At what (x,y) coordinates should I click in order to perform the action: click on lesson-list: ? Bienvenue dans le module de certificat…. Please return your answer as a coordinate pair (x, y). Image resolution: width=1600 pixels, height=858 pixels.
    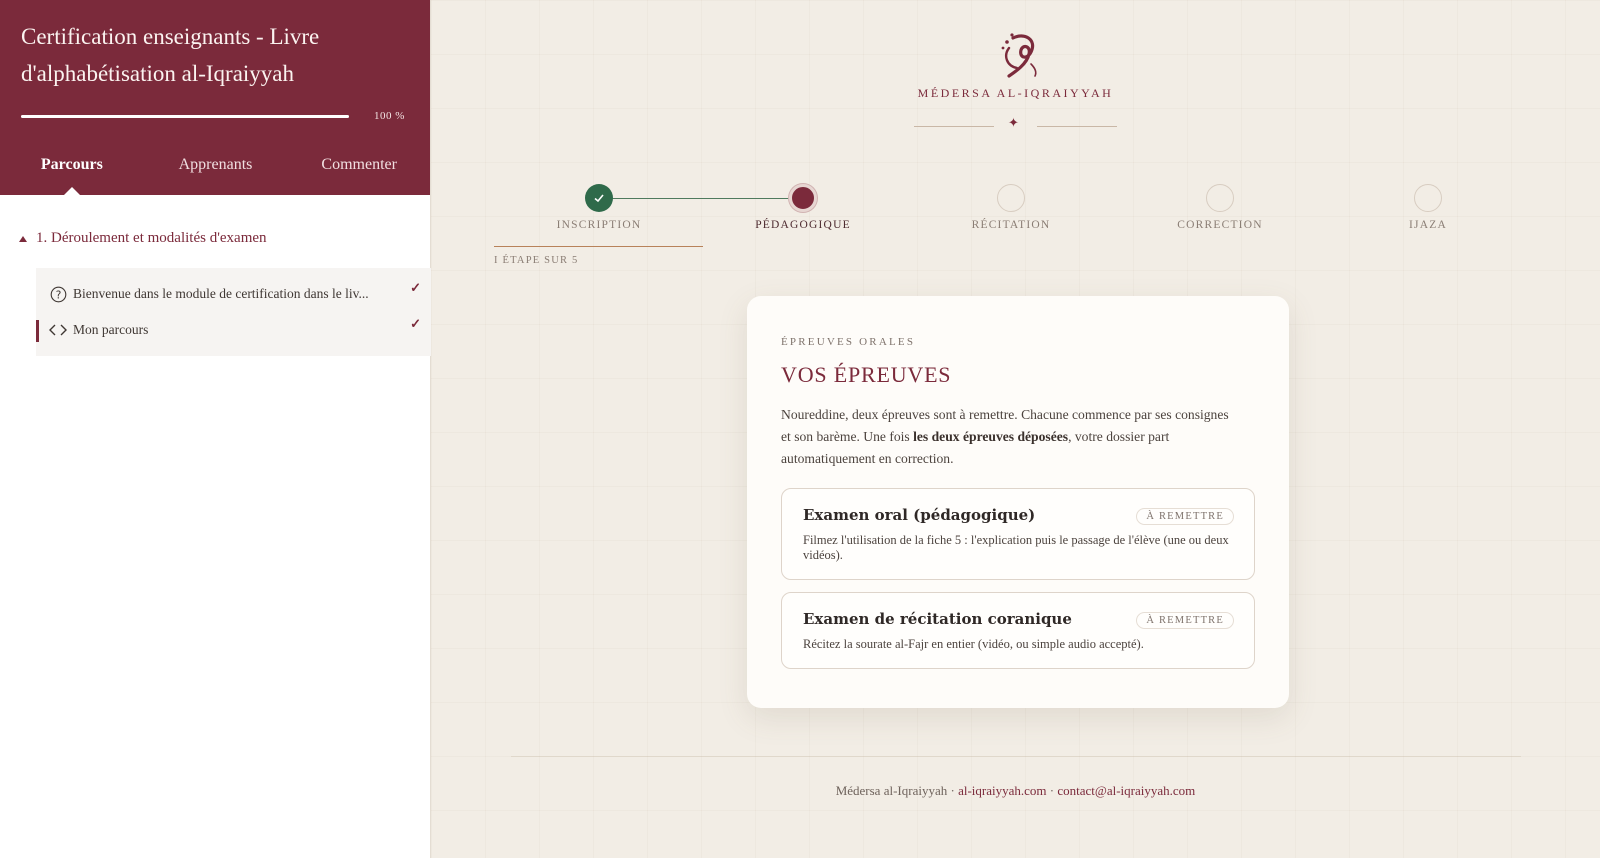
    Looking at the image, I should click on (233, 312).